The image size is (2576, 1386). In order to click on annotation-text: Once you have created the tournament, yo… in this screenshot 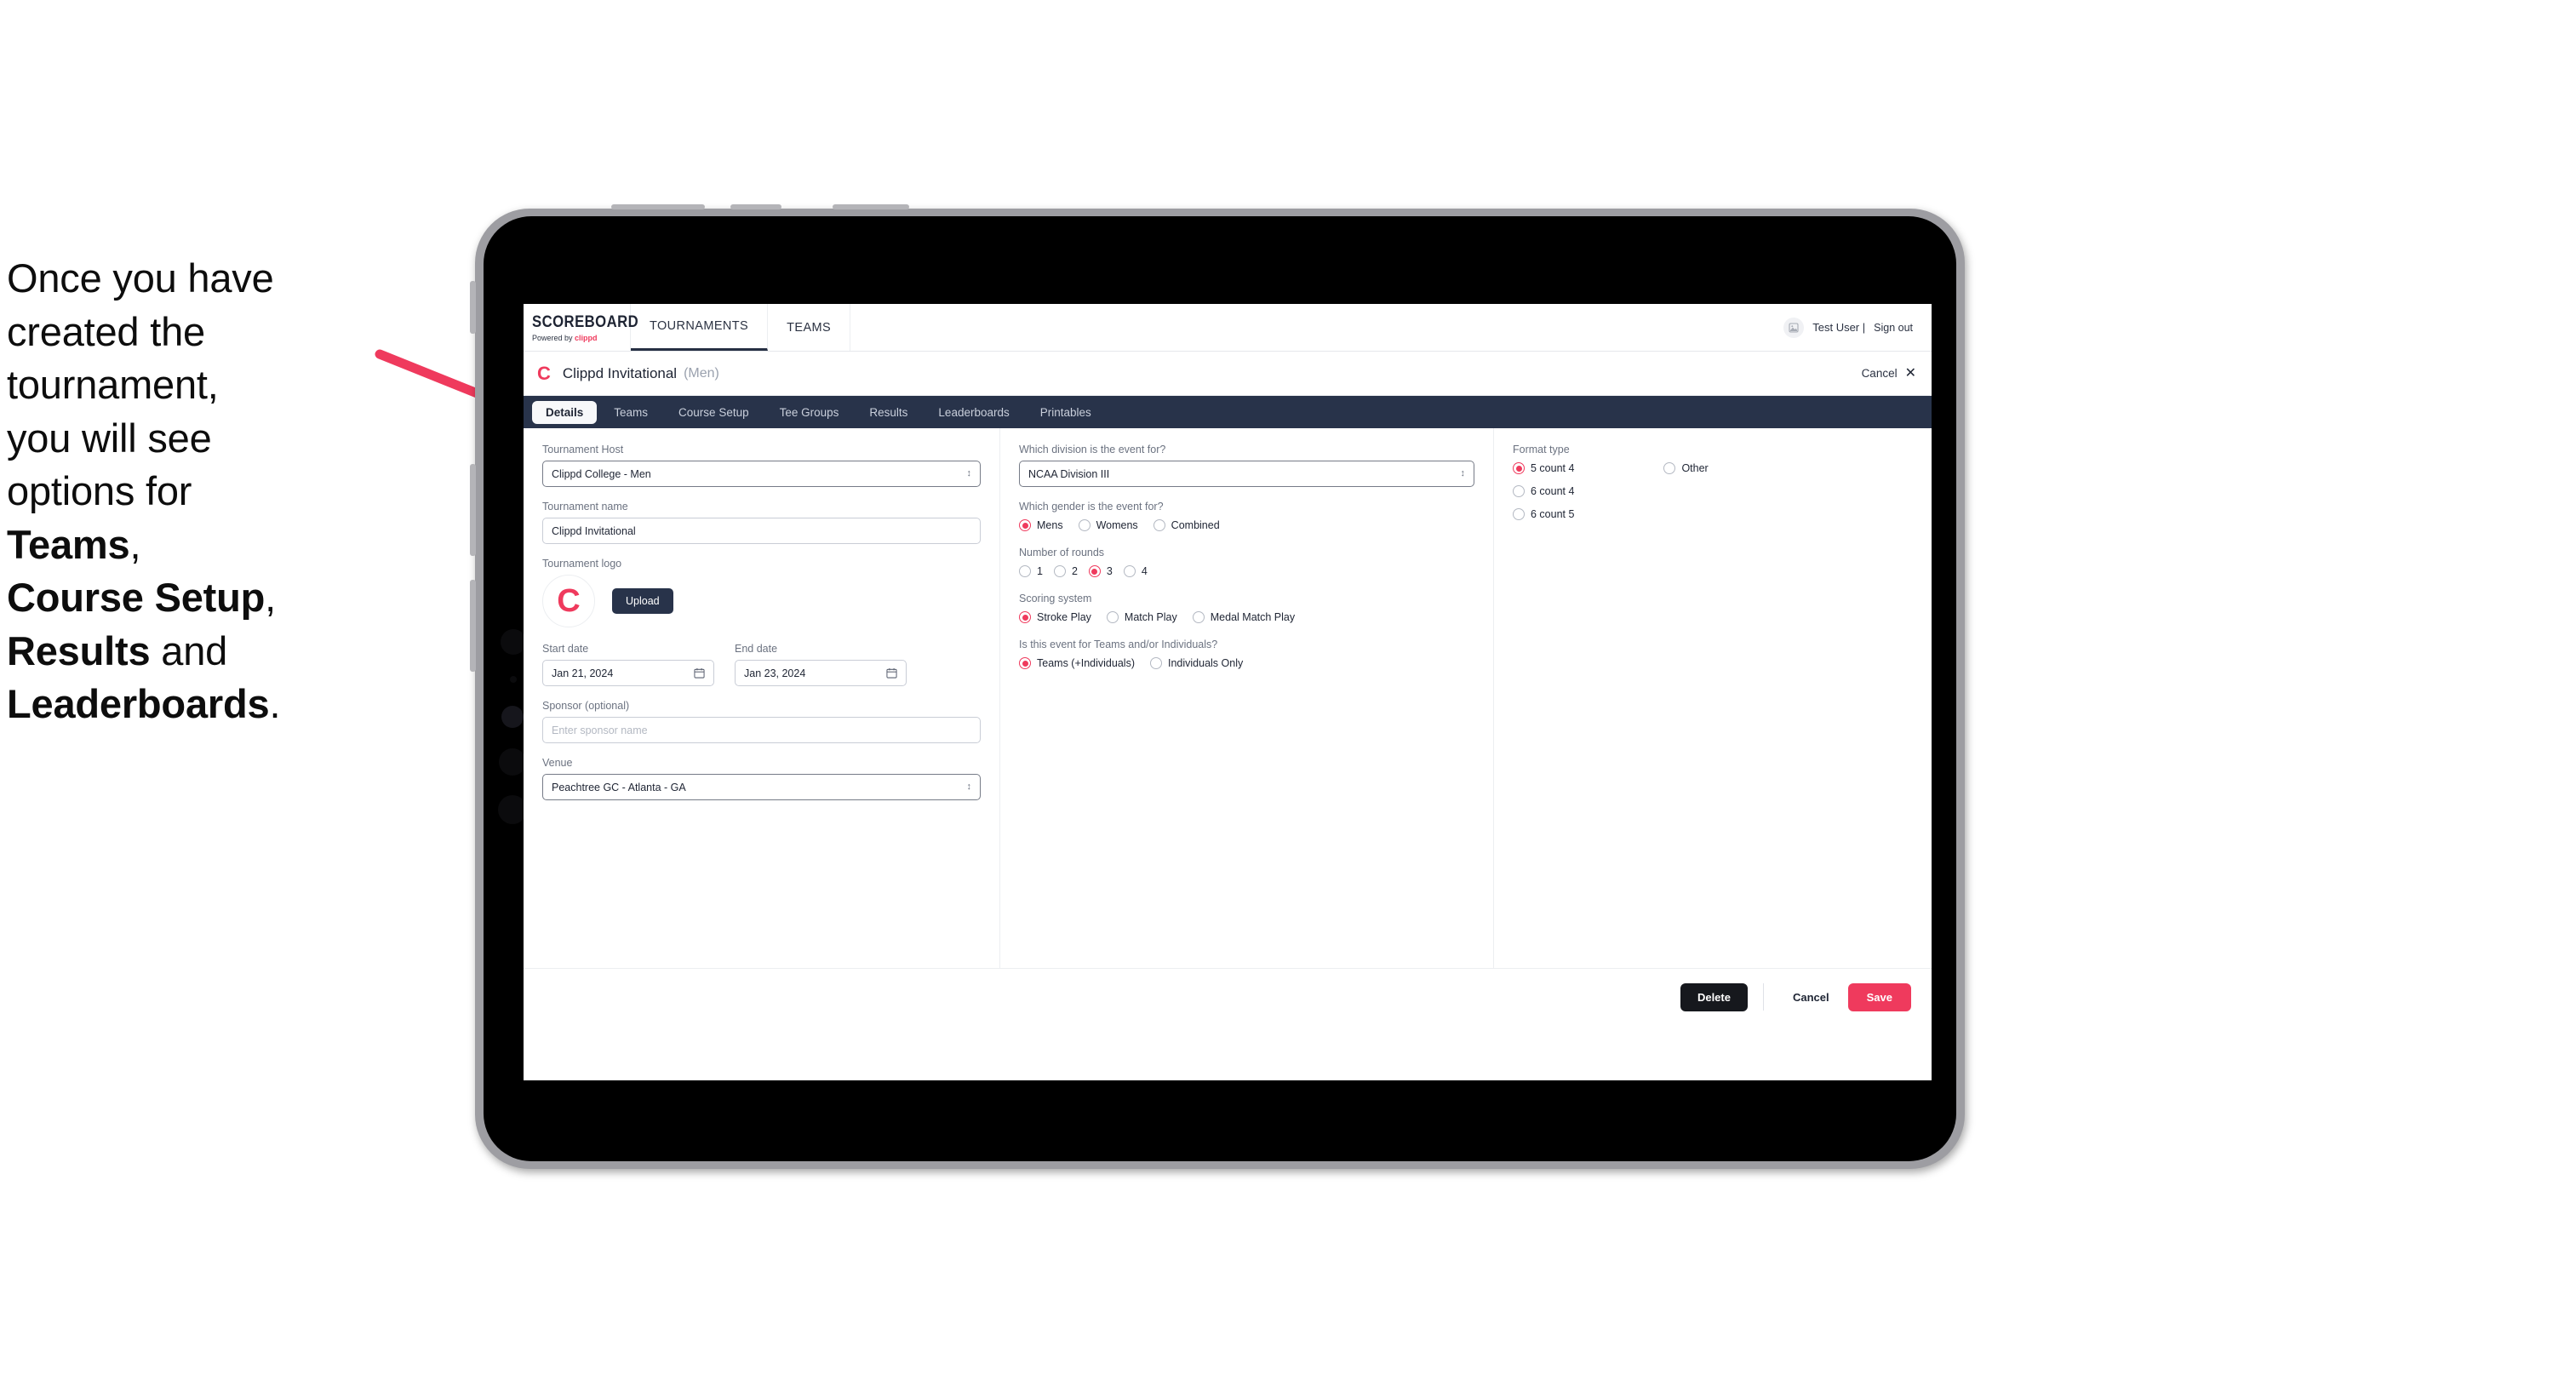, I will do `click(220, 491)`.